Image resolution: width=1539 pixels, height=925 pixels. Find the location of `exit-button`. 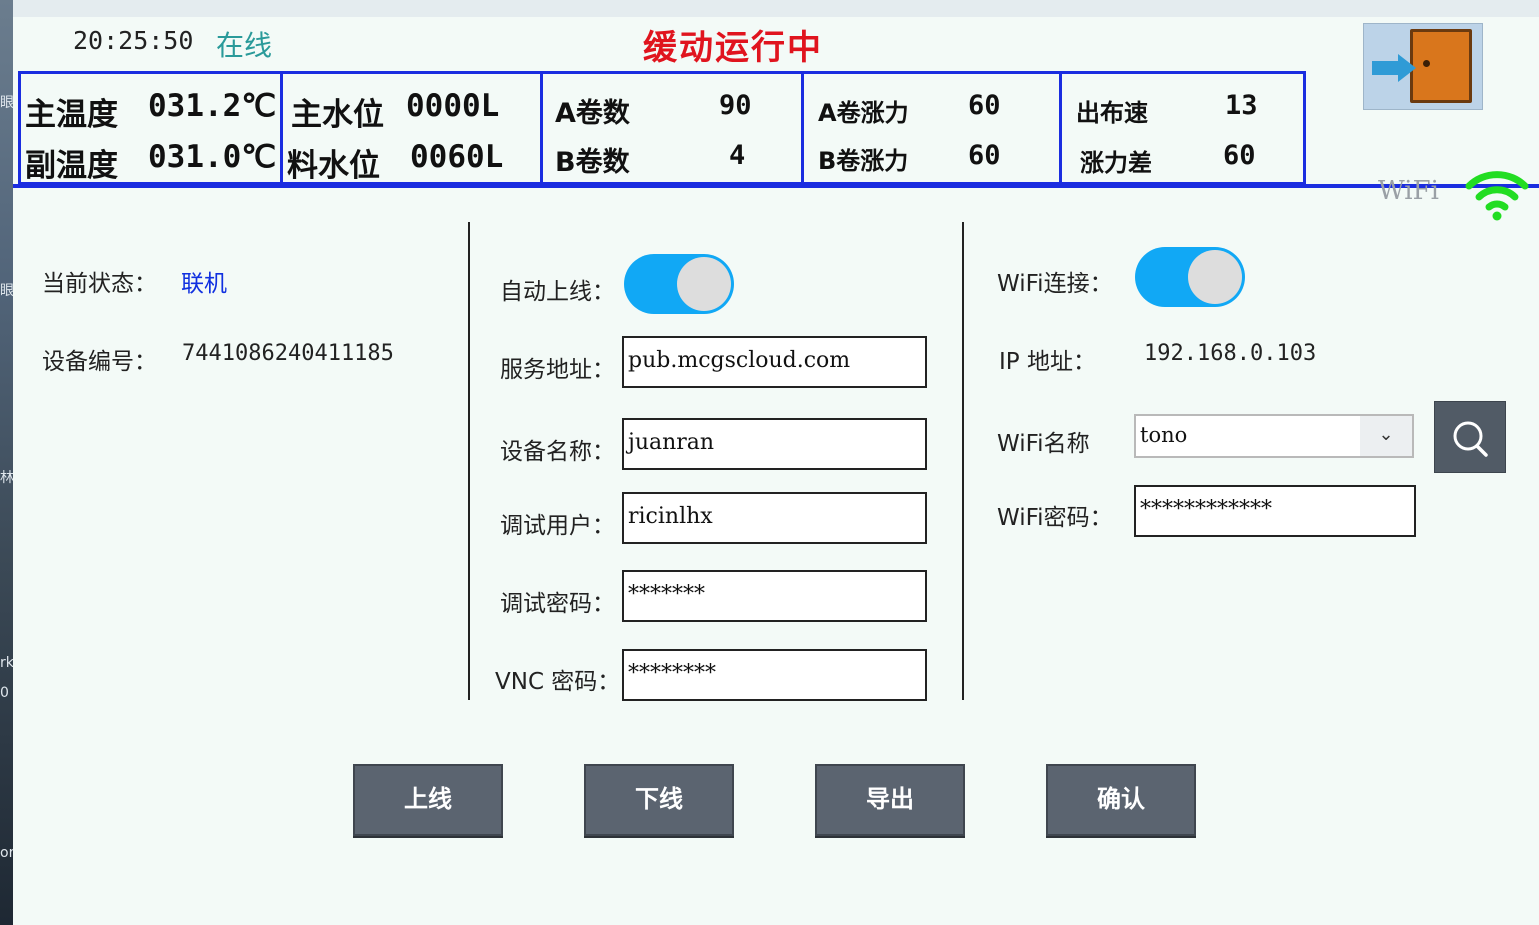

exit-button is located at coordinates (1423, 66).